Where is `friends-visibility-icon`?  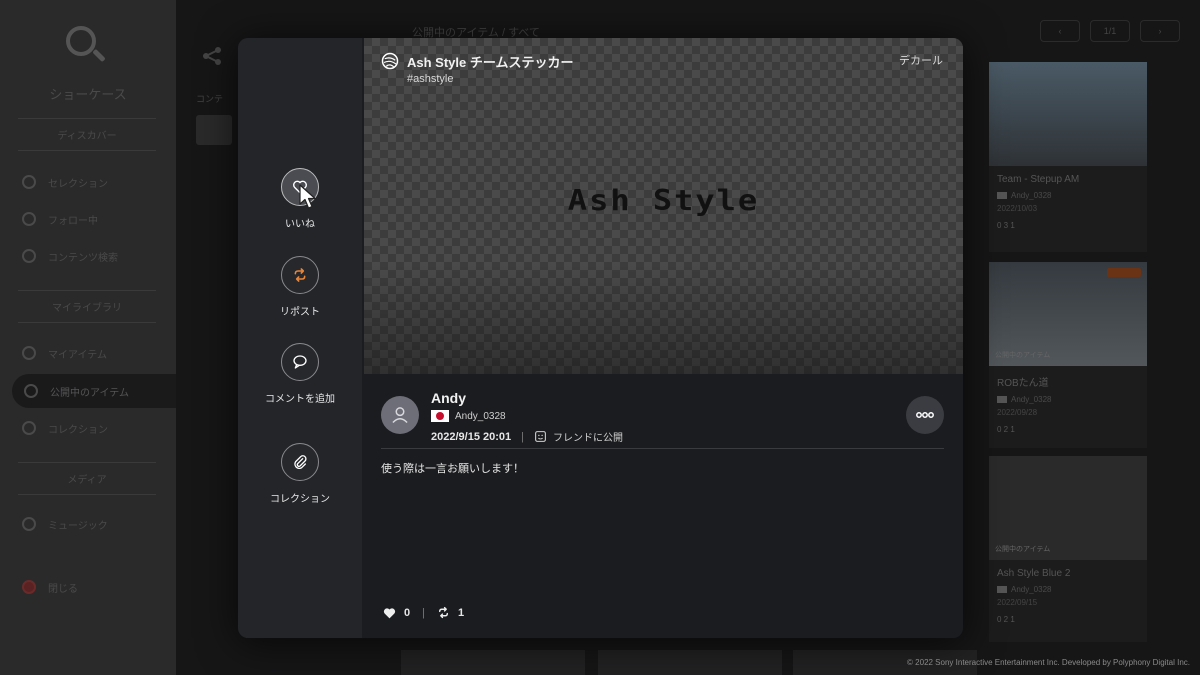
friends-visibility-icon is located at coordinates (540, 436).